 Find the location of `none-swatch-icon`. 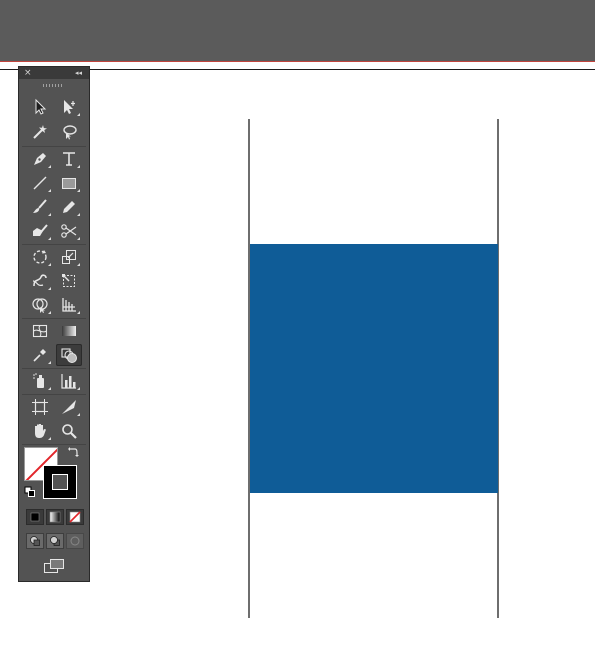

none-swatch-icon is located at coordinates (75, 517).